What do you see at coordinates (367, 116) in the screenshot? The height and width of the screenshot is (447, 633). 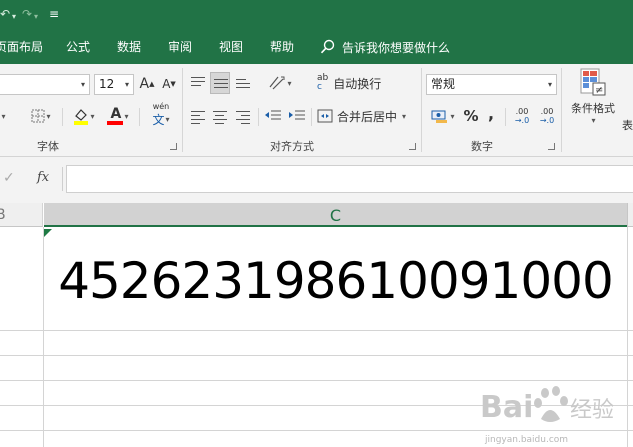 I see `merge-center-label: 合并后居中` at bounding box center [367, 116].